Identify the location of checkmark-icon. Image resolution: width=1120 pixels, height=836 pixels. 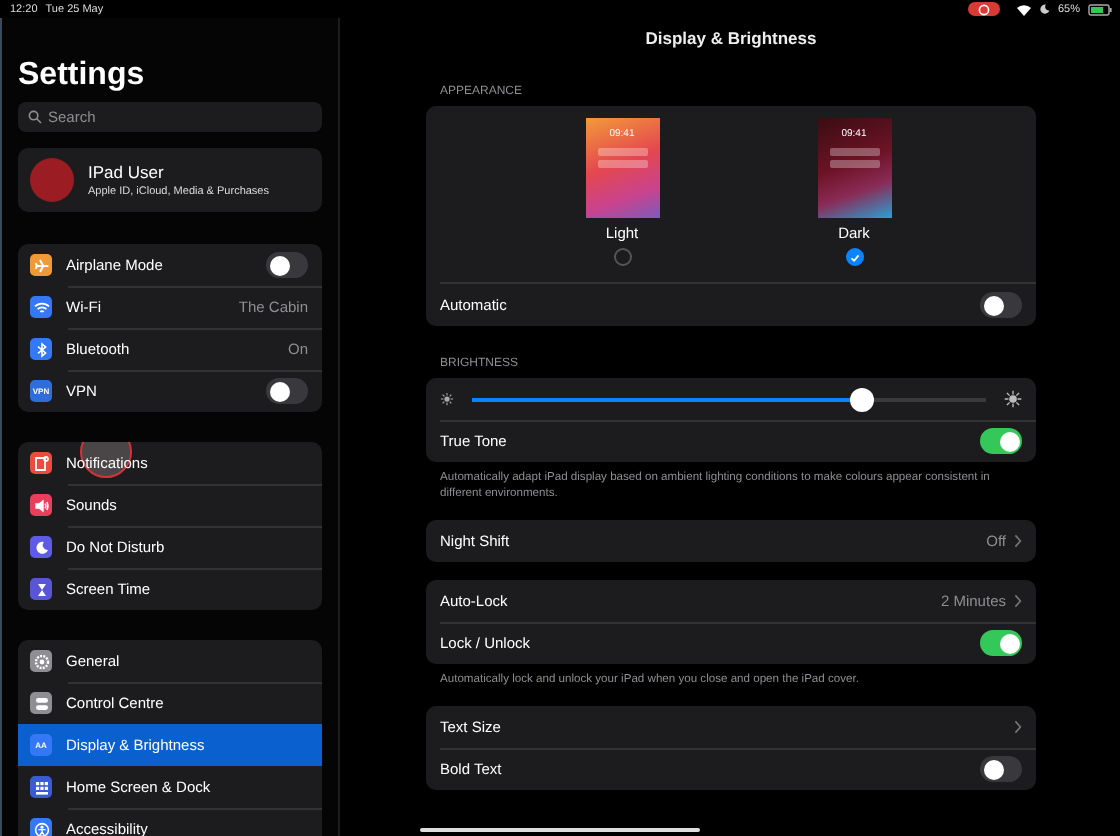
(854, 257).